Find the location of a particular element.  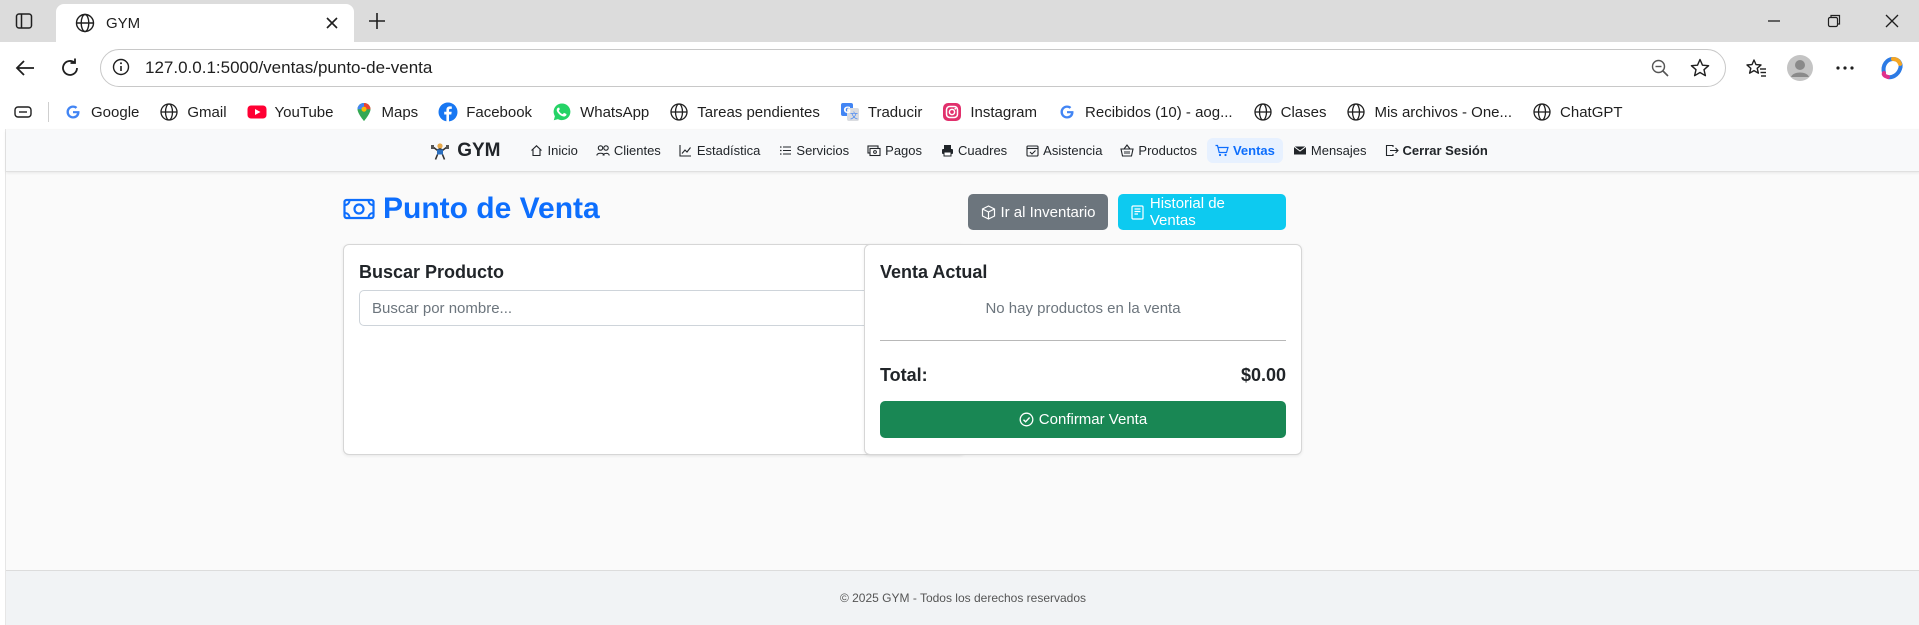

confirm-sale-button: Confirmar Venta is located at coordinates (1083, 419).